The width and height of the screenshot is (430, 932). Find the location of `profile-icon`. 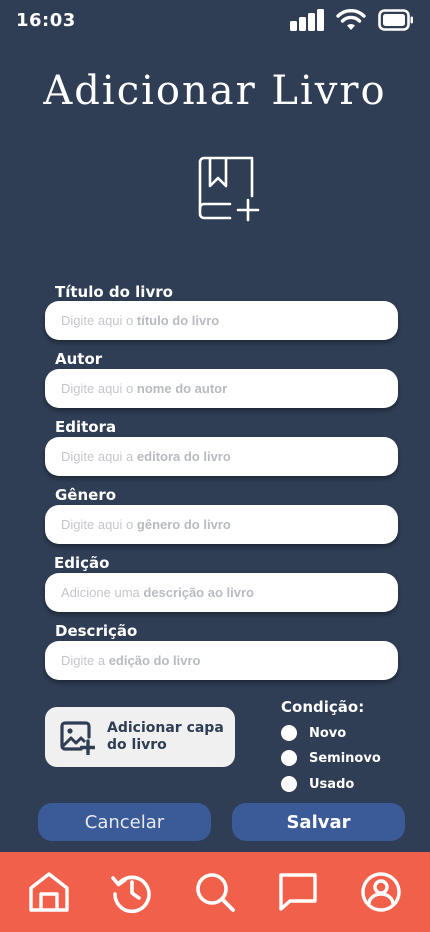

profile-icon is located at coordinates (380, 892).